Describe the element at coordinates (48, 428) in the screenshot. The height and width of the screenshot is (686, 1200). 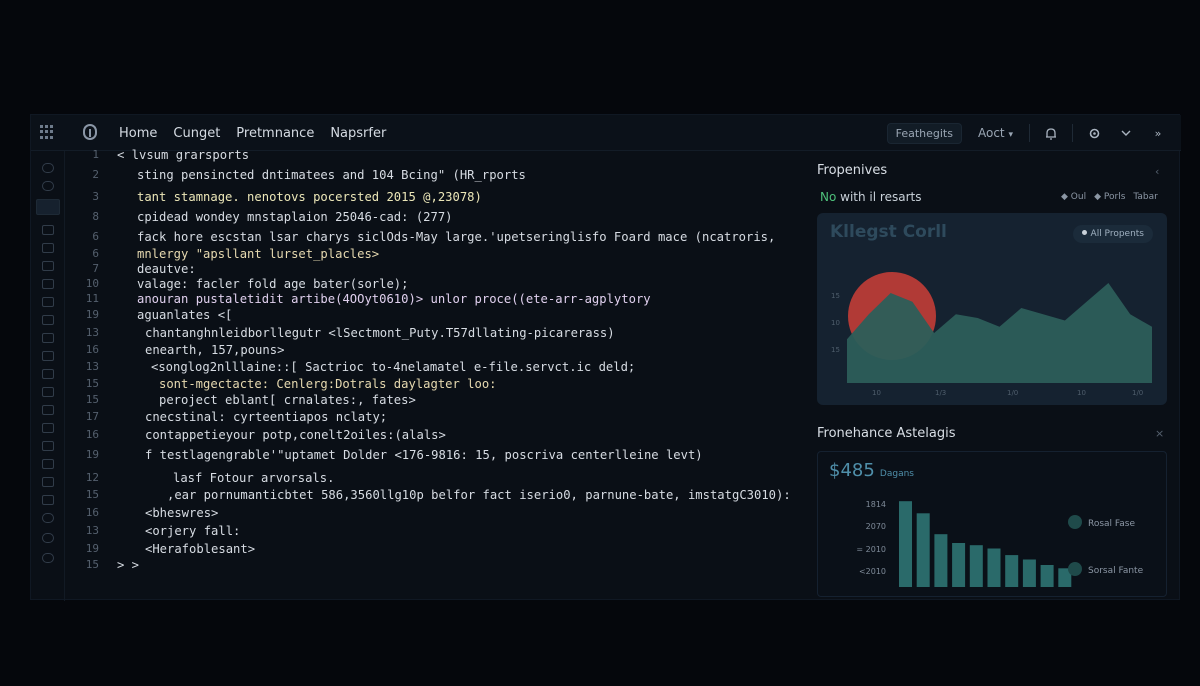
I see `calendar-icon` at that location.